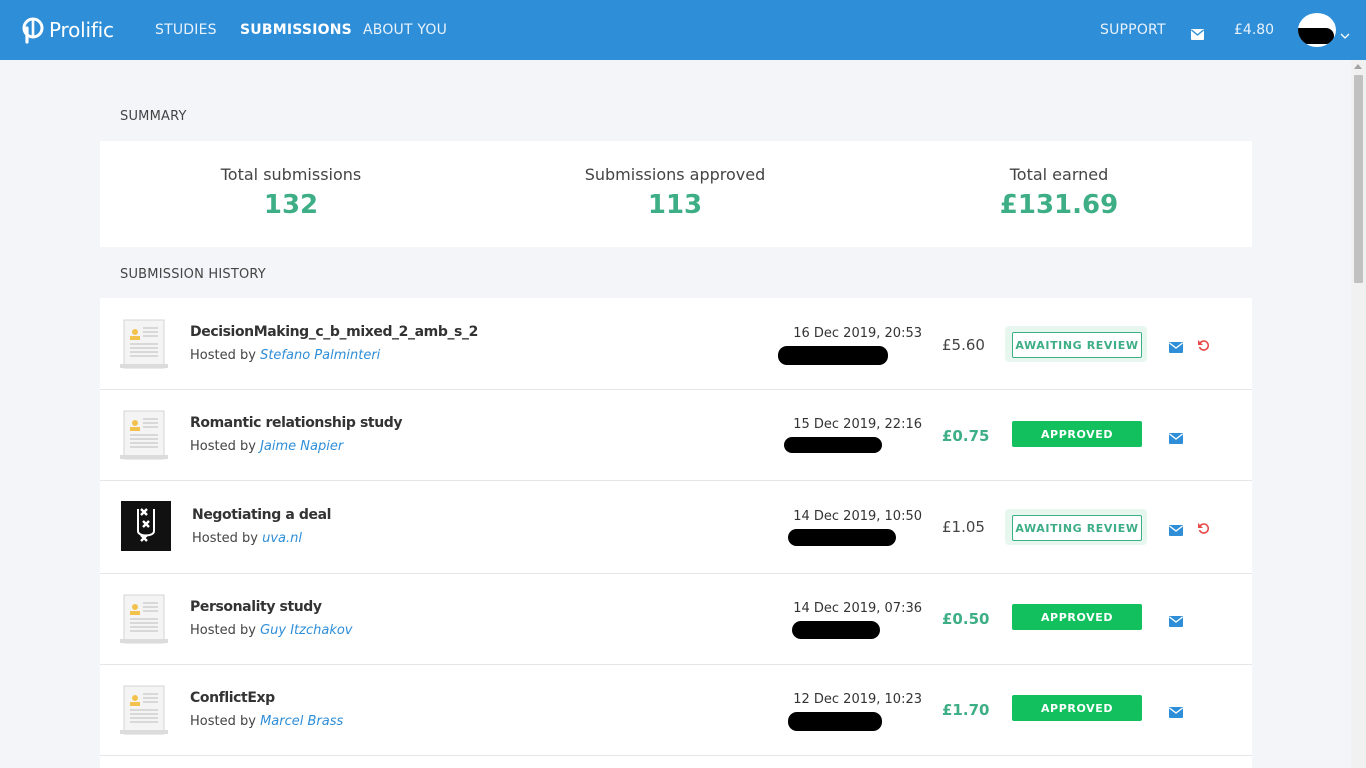 Image resolution: width=1366 pixels, height=768 pixels. Describe the element at coordinates (966, 619) in the screenshot. I see `reward-amount: £0.50` at that location.